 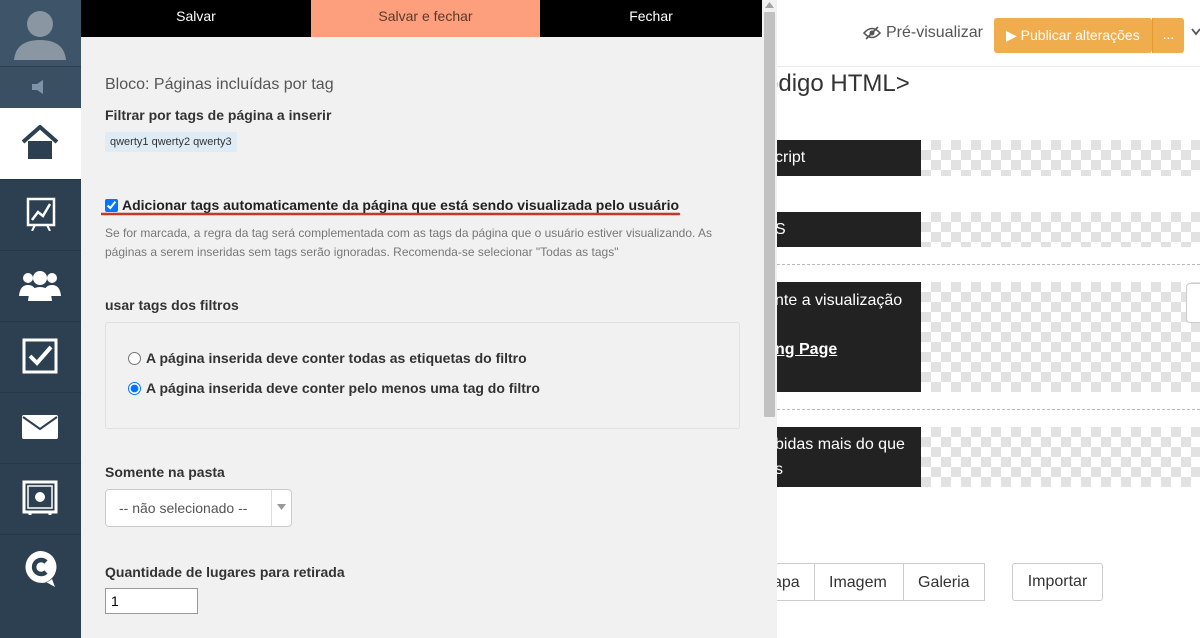 I want to click on home-icon, so click(x=40, y=142).